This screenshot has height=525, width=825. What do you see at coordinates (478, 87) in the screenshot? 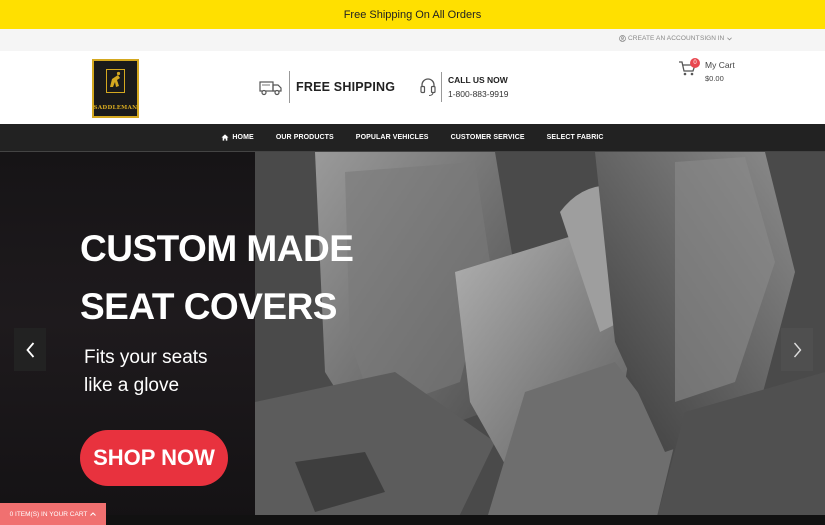
I see `call-us-text: CALL US NOW 1-800-883-9919` at bounding box center [478, 87].